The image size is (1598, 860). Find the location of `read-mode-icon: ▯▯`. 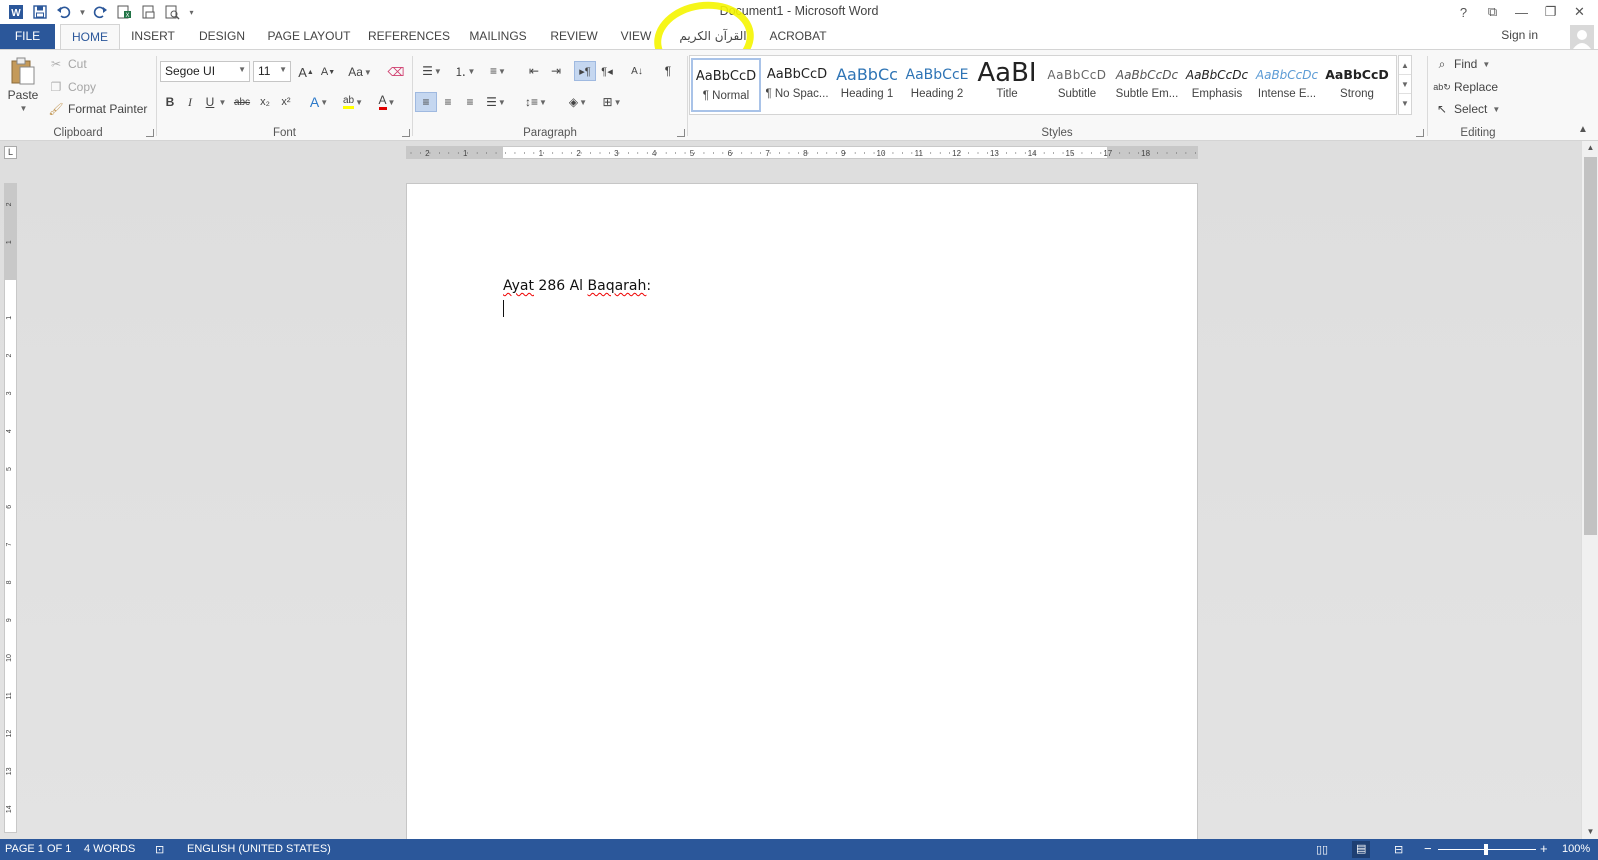

read-mode-icon: ▯▯ is located at coordinates (1322, 849).